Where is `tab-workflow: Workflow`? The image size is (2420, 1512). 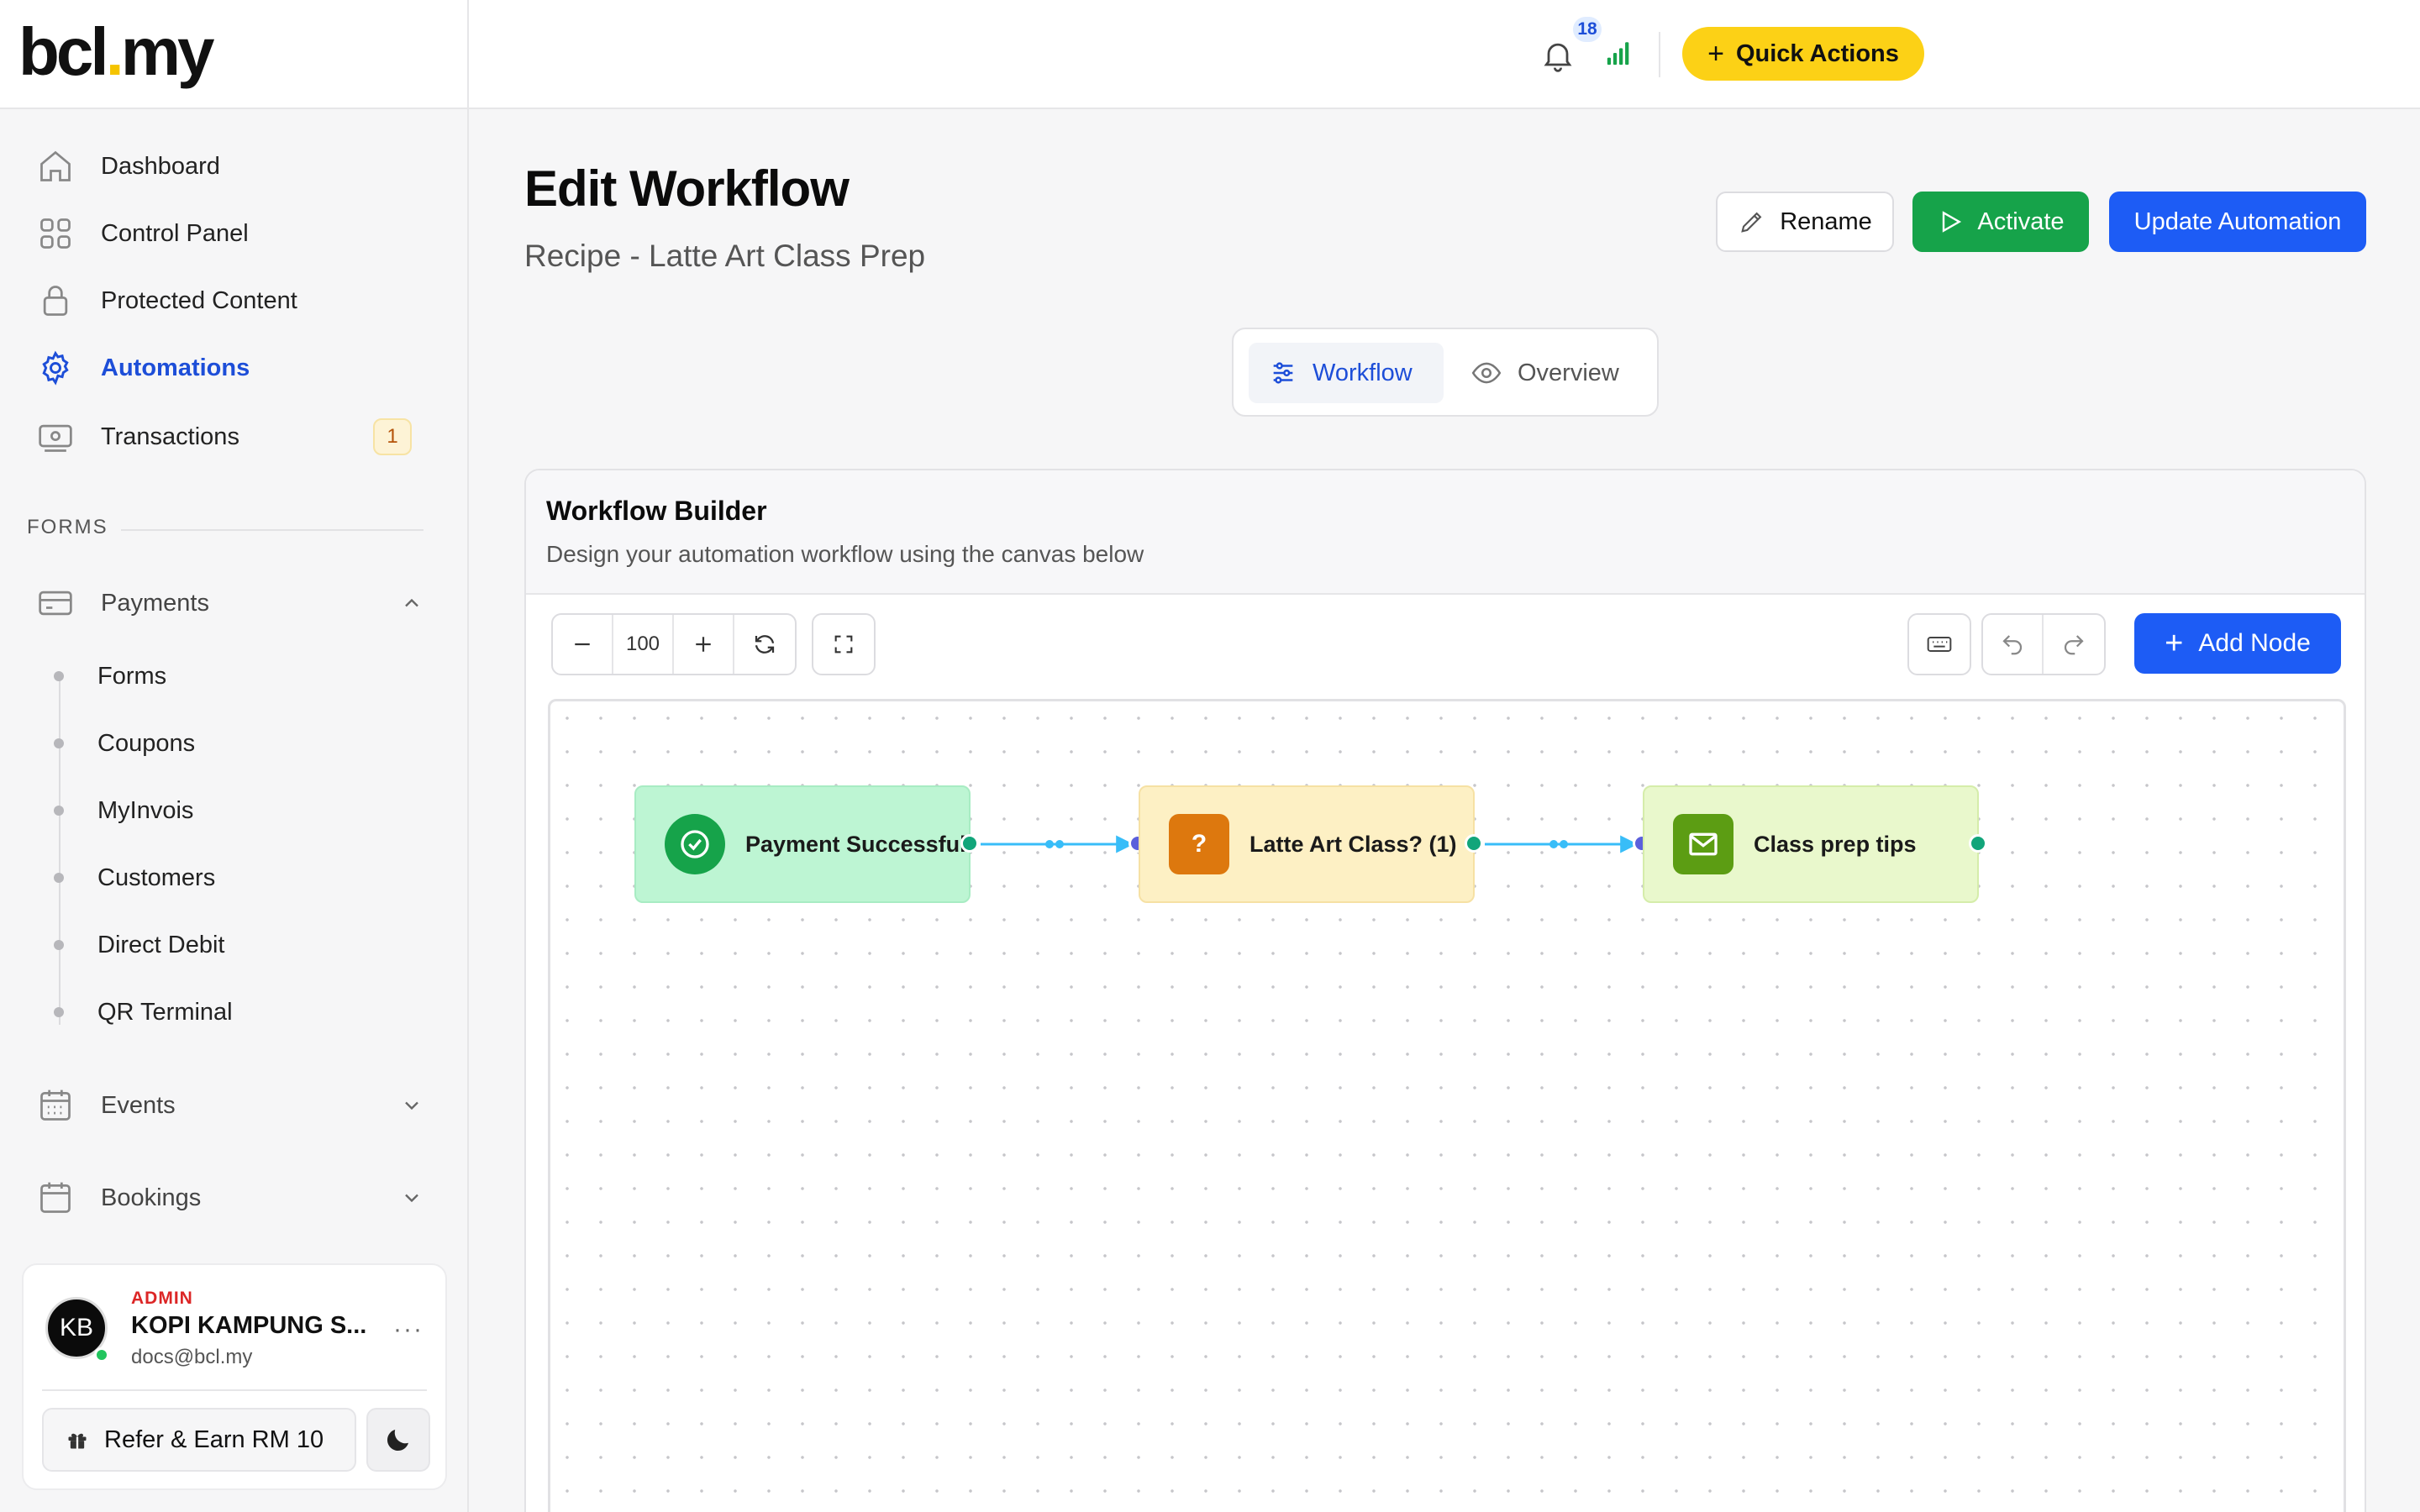
tab-workflow: Workflow is located at coordinates (1346, 373).